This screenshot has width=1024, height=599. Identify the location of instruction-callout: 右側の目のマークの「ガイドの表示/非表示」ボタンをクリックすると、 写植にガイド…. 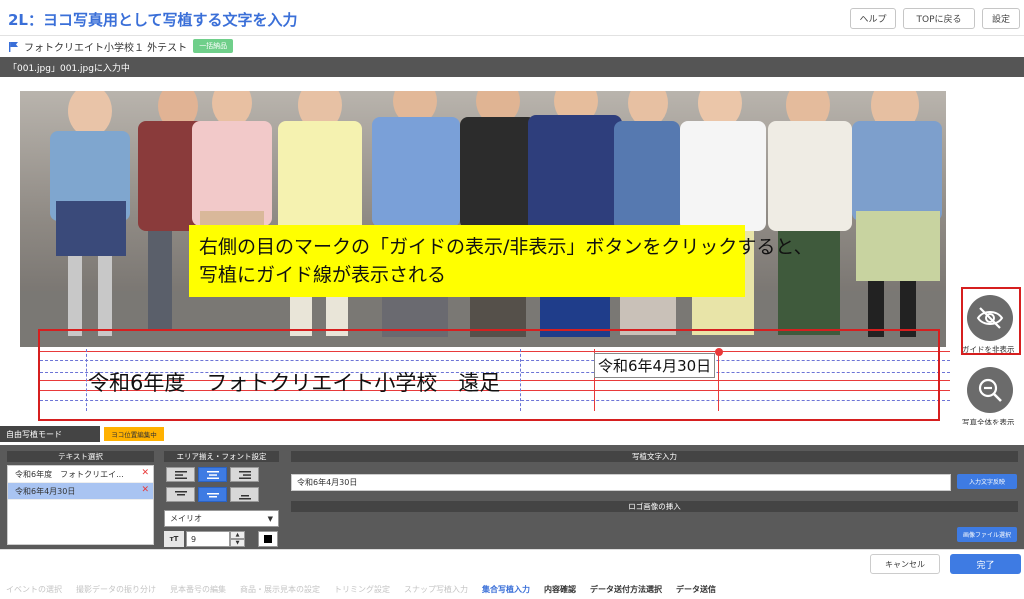
(501, 261).